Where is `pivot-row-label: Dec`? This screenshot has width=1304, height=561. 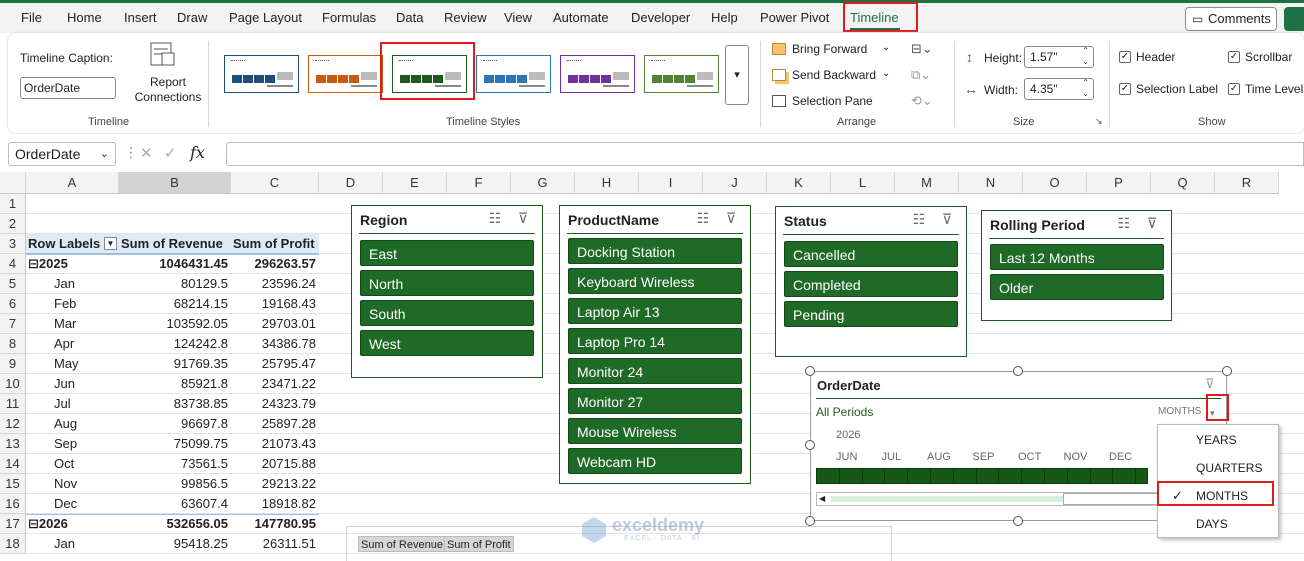 pivot-row-label: Dec is located at coordinates (65, 504).